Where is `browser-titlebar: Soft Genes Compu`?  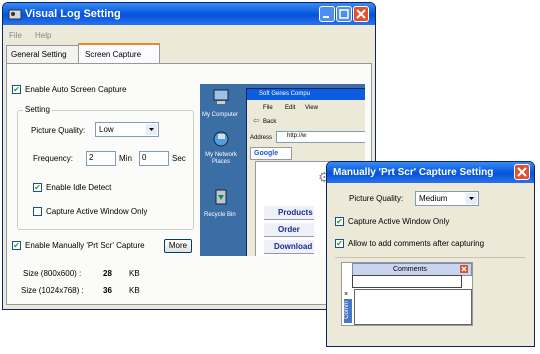 browser-titlebar: Soft Genes Compu is located at coordinates (306, 94).